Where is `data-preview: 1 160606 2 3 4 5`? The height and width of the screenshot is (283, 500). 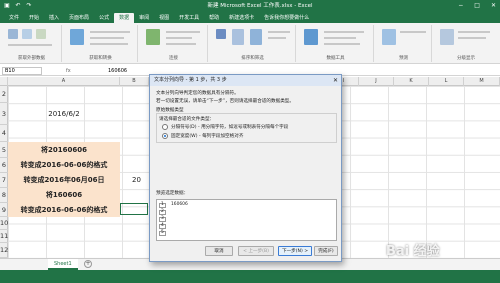
data-preview: 1 160606 2 3 4 5 is located at coordinates (246, 220).